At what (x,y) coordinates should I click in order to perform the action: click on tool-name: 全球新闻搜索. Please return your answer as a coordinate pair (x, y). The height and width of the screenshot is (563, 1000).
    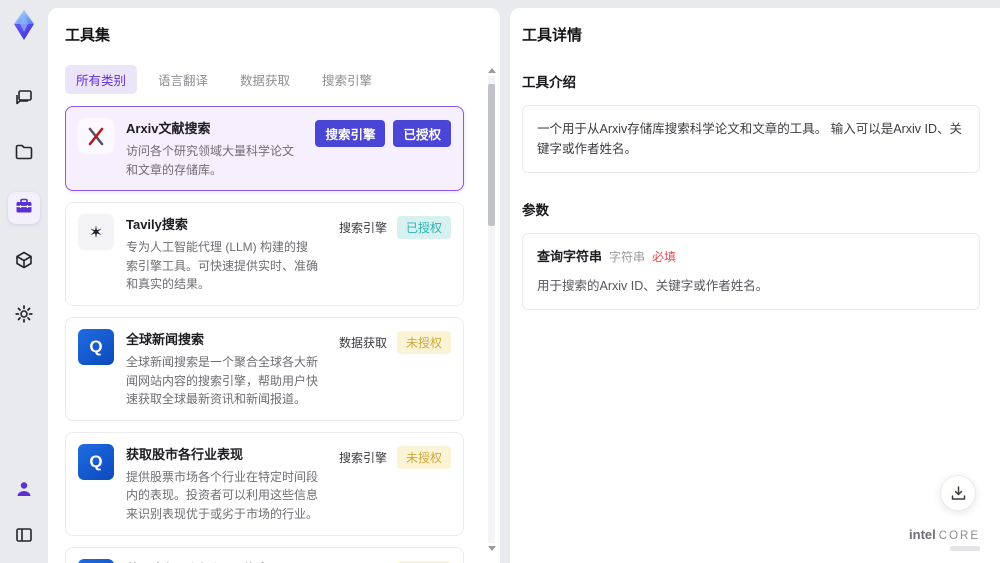
    Looking at the image, I should click on (165, 339).